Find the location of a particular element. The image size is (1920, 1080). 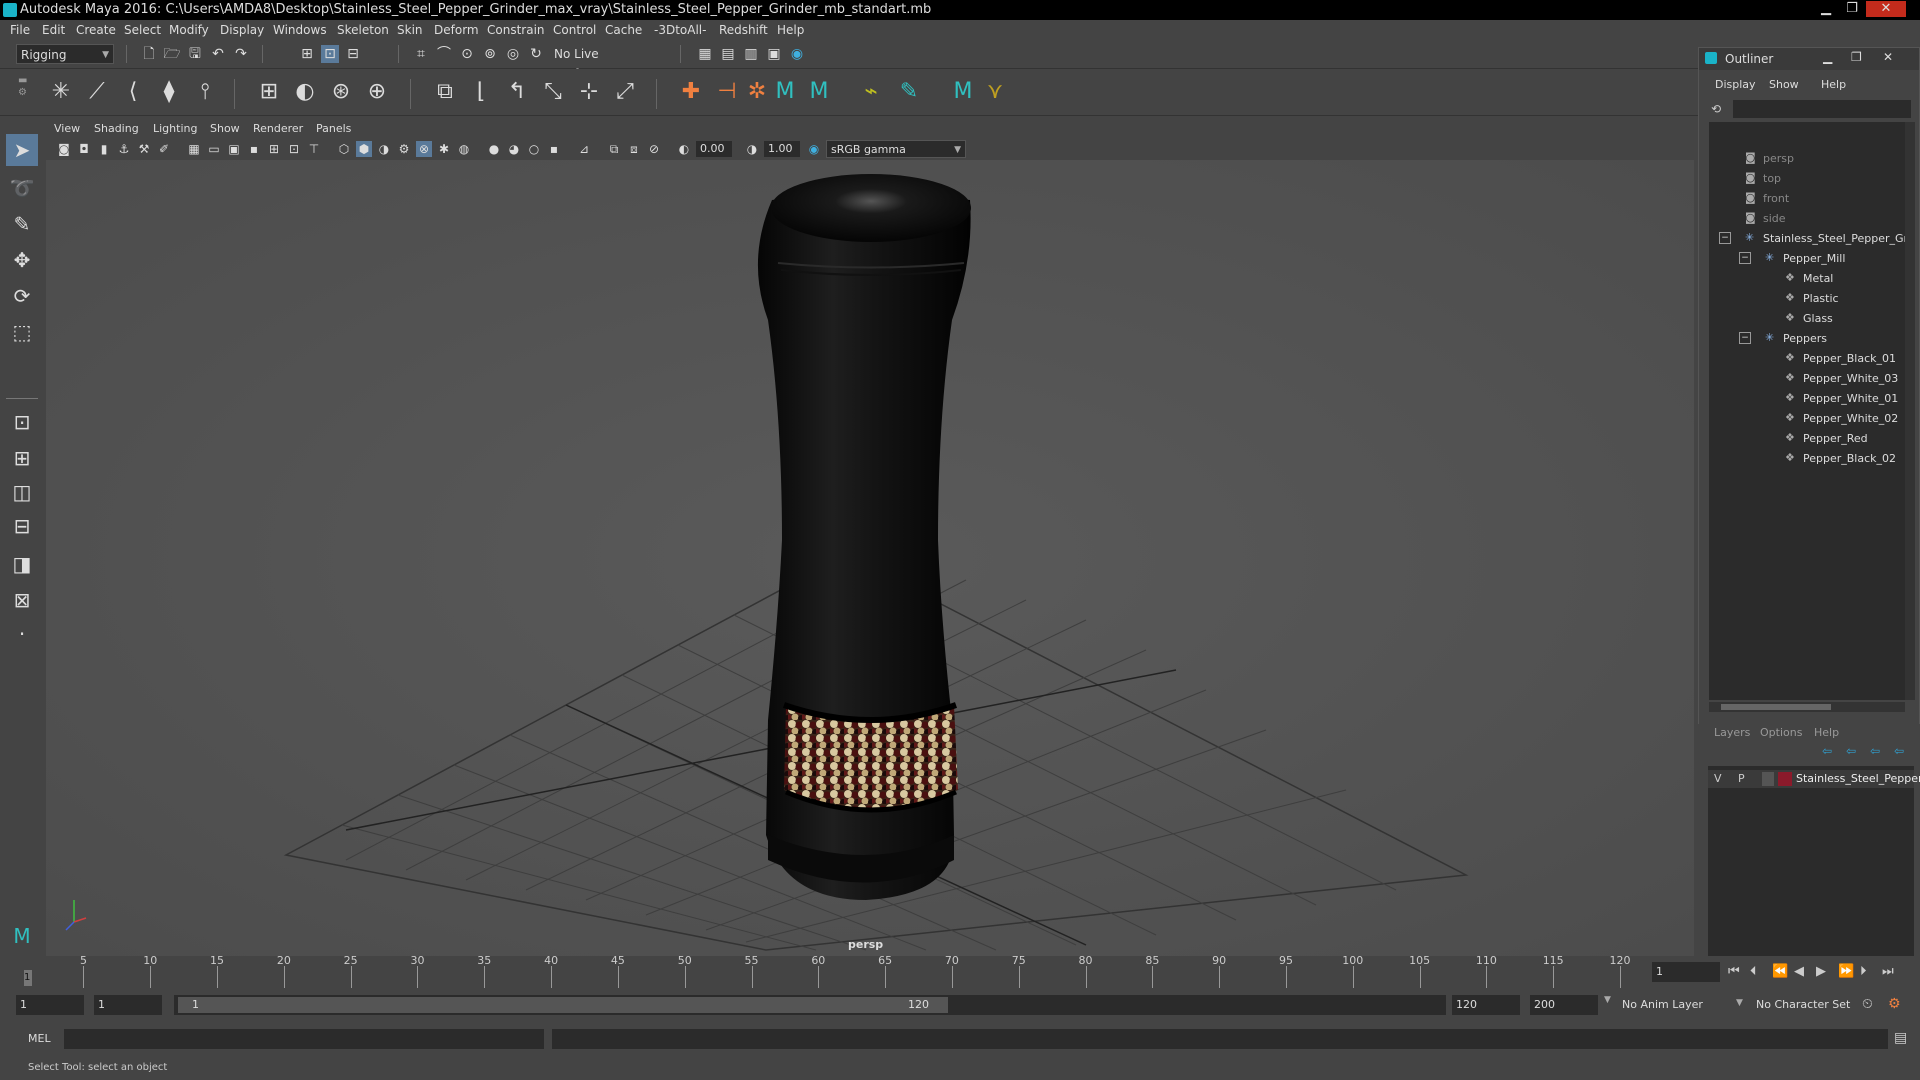

outliner-item: ❖ Pepper_White_01 is located at coordinates (1807, 400).